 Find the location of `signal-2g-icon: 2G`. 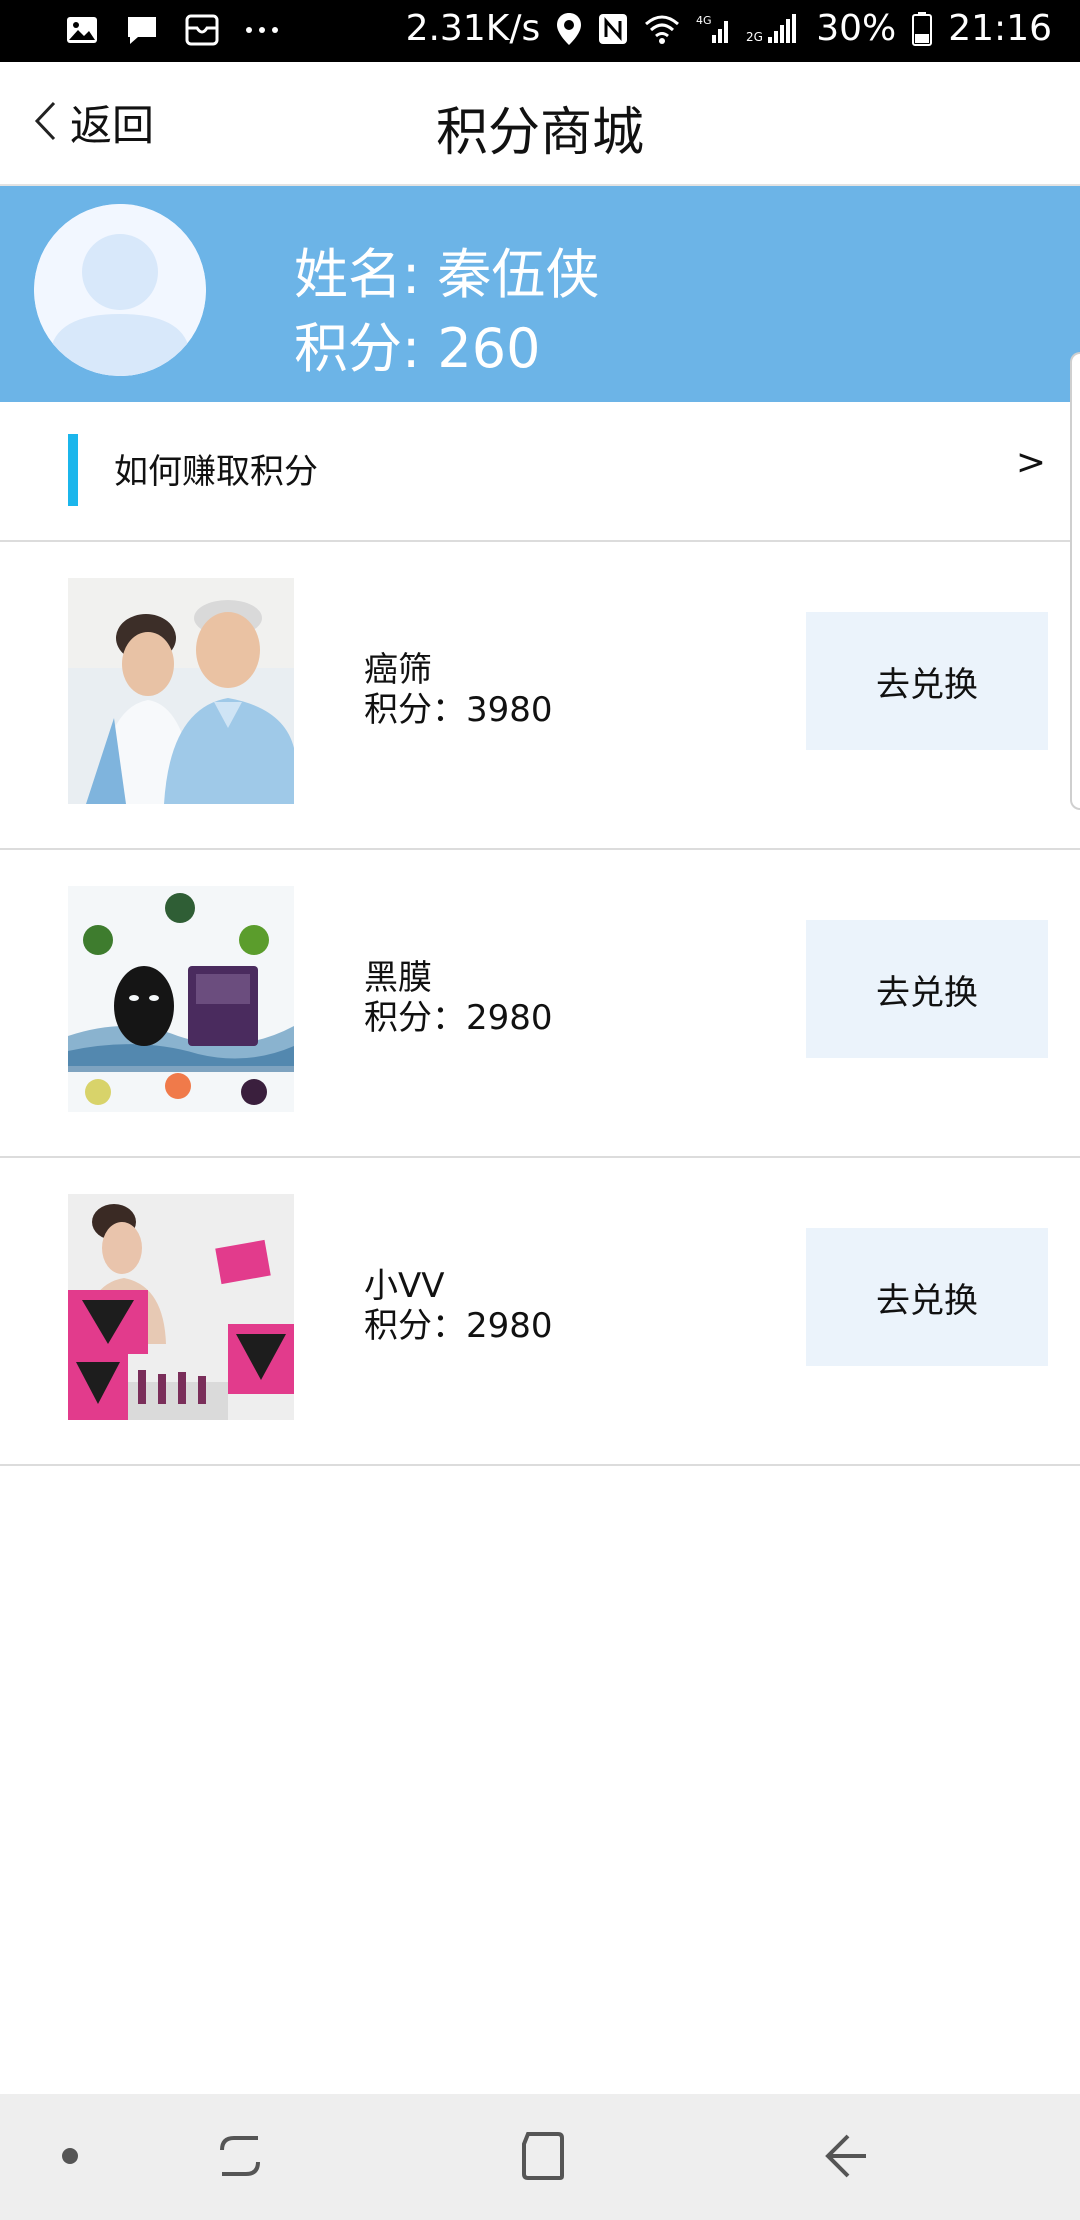

signal-2g-icon: 2G is located at coordinates (773, 29).